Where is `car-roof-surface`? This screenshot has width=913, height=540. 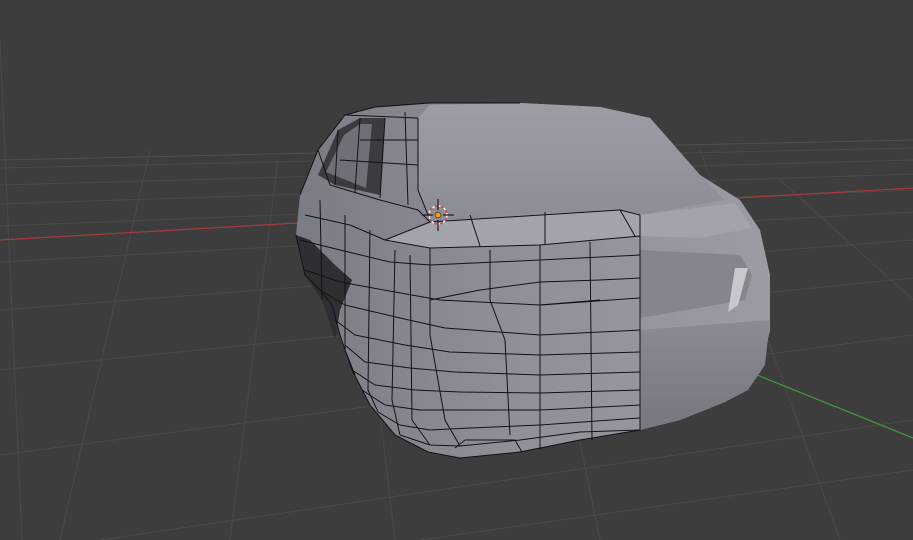
car-roof-surface is located at coordinates (571, 161).